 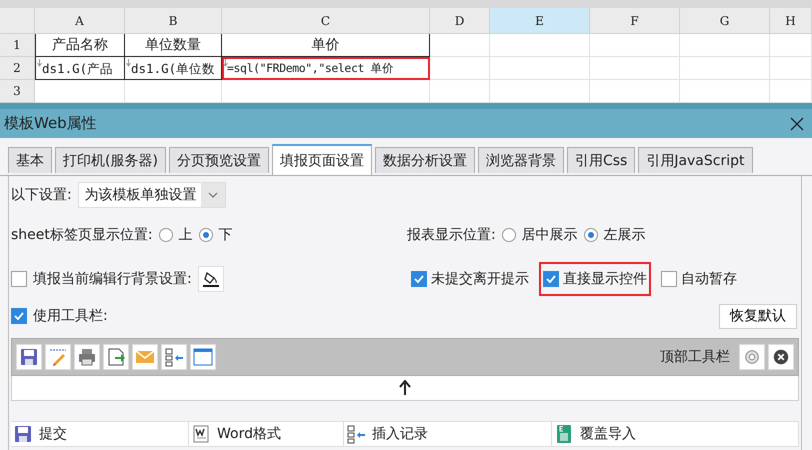 What do you see at coordinates (173, 45) in the screenshot?
I see `table-cell: 单位数量` at bounding box center [173, 45].